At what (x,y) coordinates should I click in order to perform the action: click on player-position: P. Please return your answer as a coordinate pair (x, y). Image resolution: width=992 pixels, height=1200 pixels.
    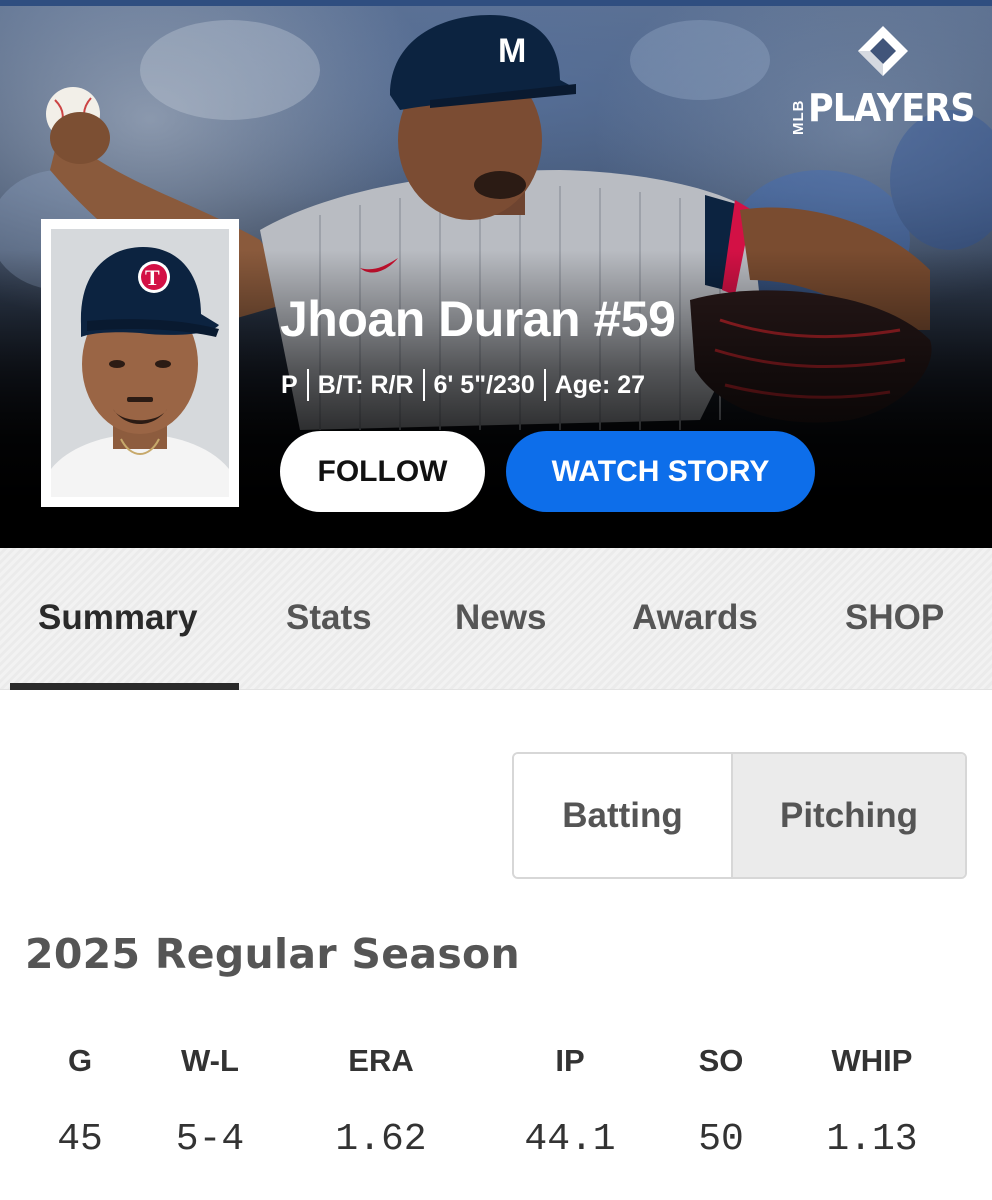
    Looking at the image, I should click on (289, 384).